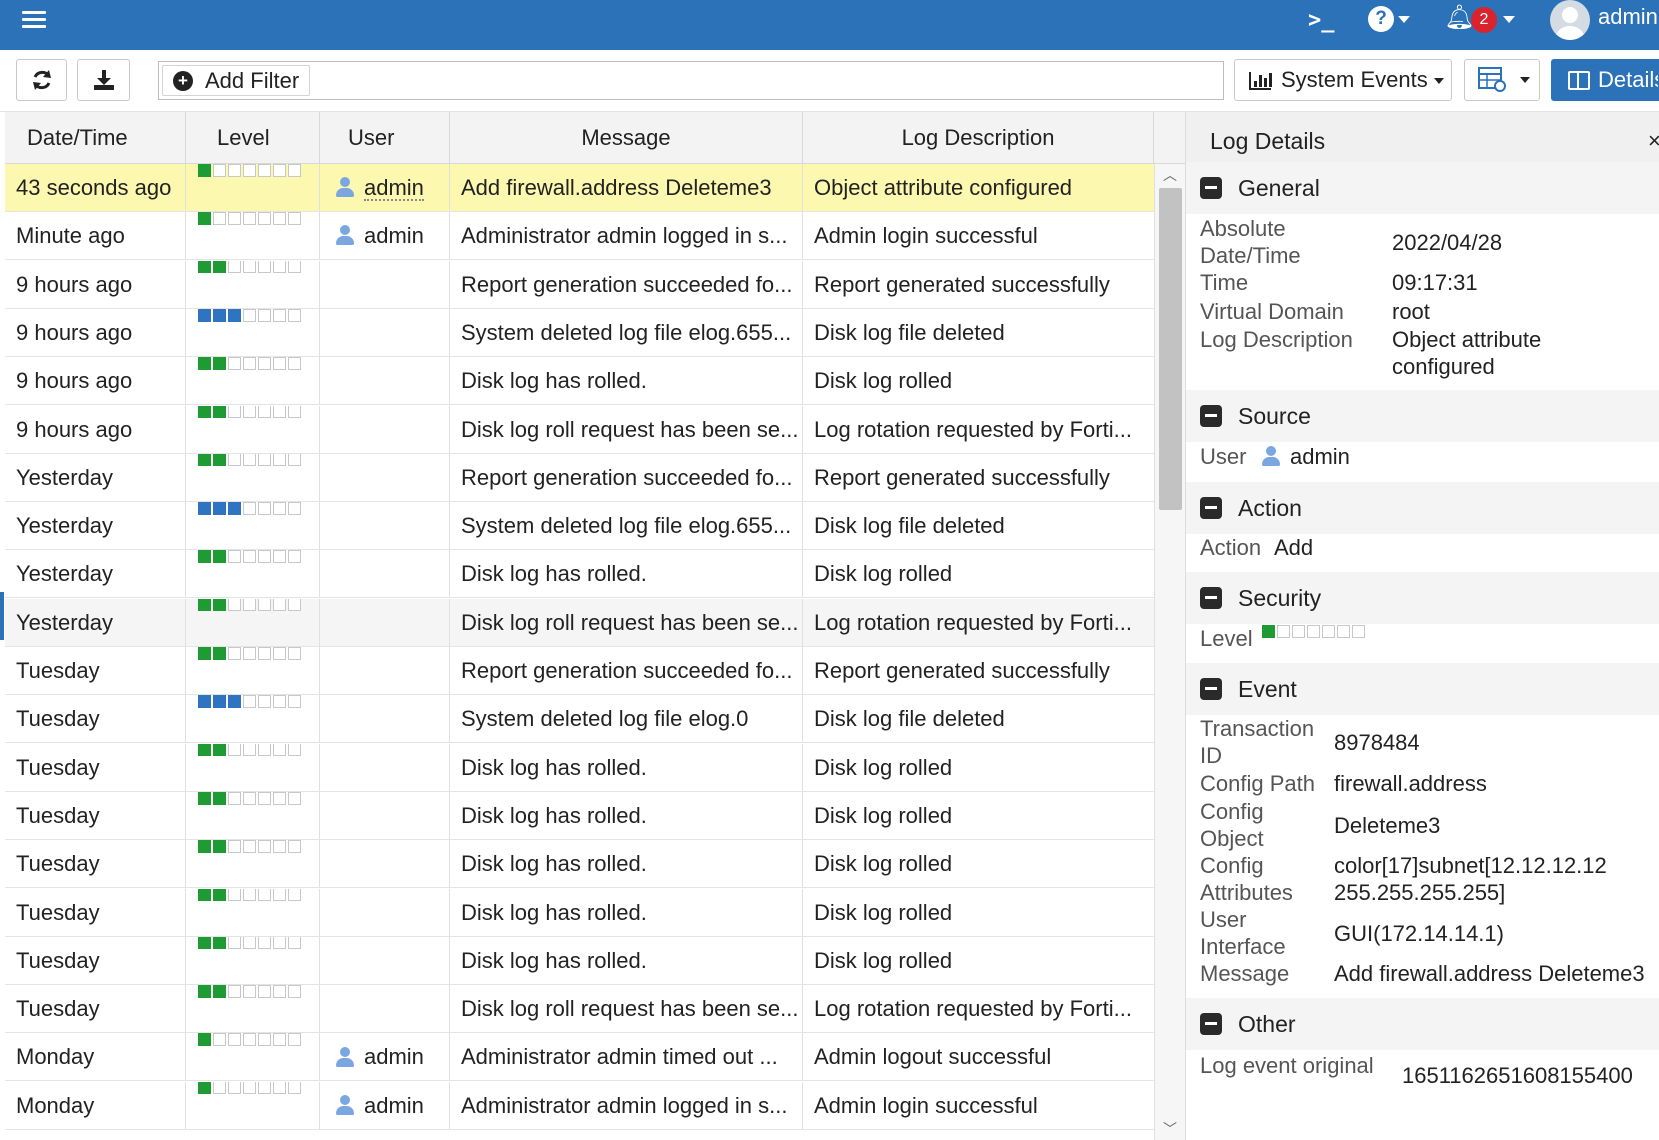  What do you see at coordinates (1489, 973) in the screenshot?
I see `message-value: Add firewall.address Deleteme3` at bounding box center [1489, 973].